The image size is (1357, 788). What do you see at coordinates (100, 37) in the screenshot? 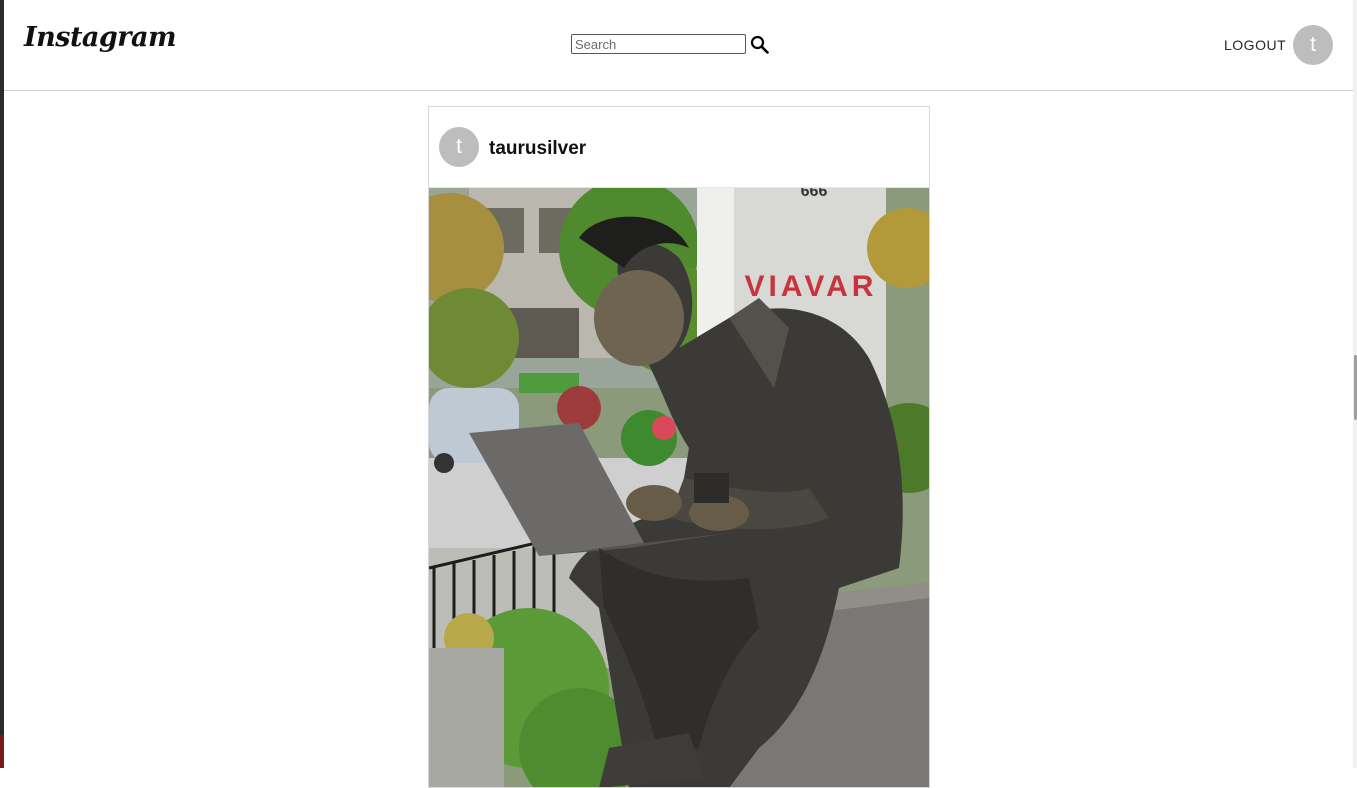
I see `instagram-logo: Instagram` at bounding box center [100, 37].